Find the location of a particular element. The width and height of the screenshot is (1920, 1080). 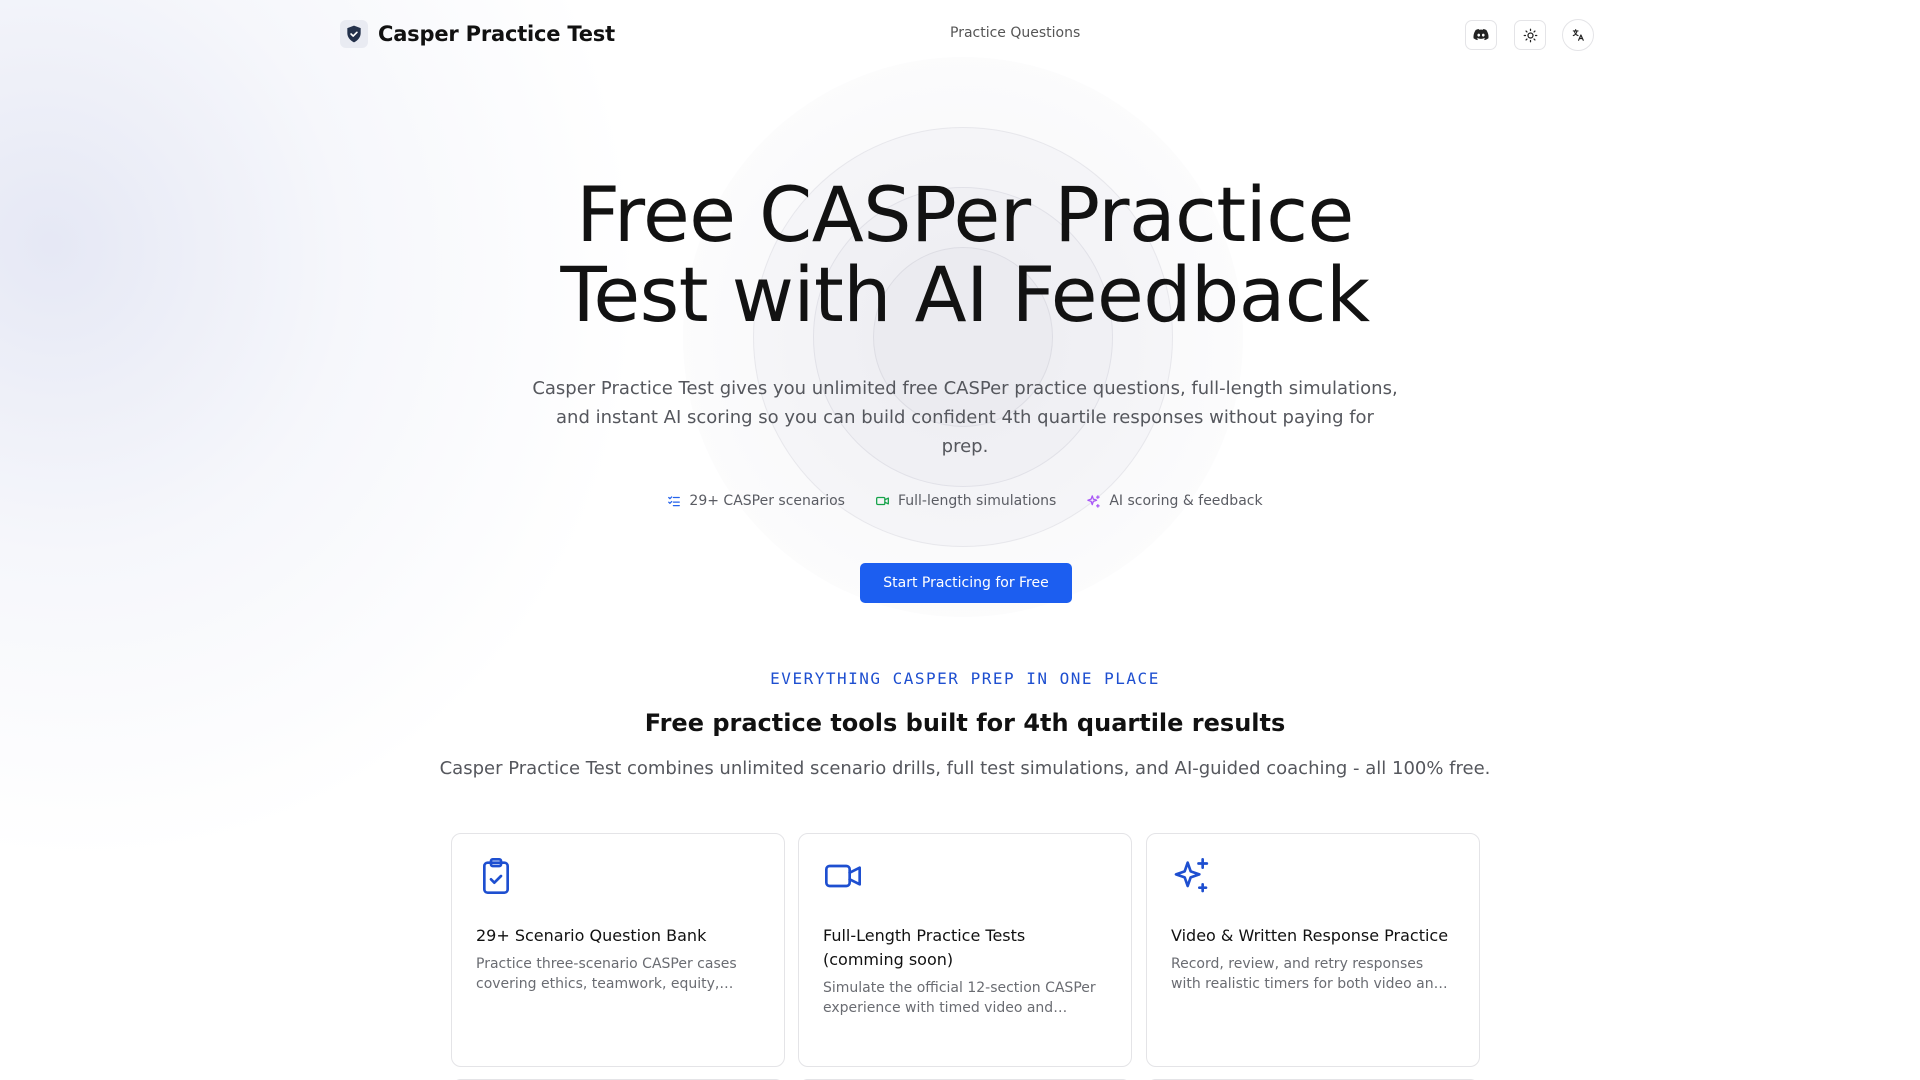

theme-toggle-button is located at coordinates (1530, 35).